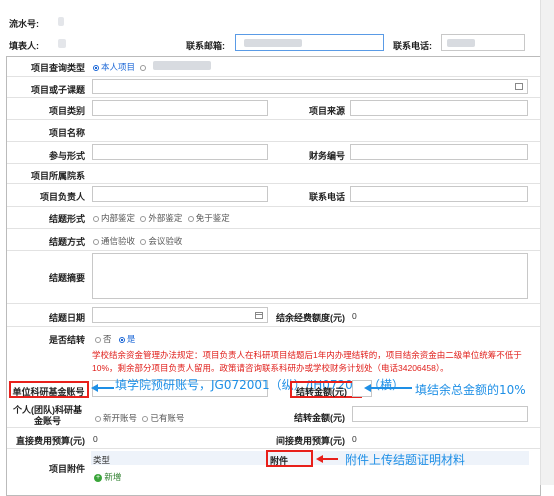 The image size is (554, 496). What do you see at coordinates (145, 418) in the screenshot?
I see `radio-existing-account` at bounding box center [145, 418].